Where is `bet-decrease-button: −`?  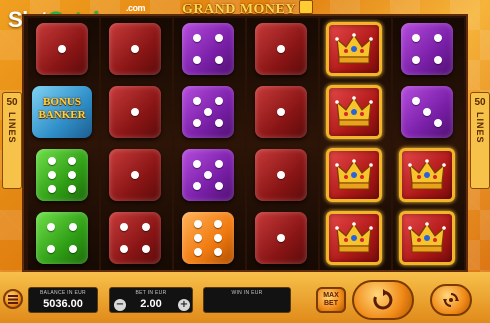
bet-decrease-button: − is located at coordinates (120, 305).